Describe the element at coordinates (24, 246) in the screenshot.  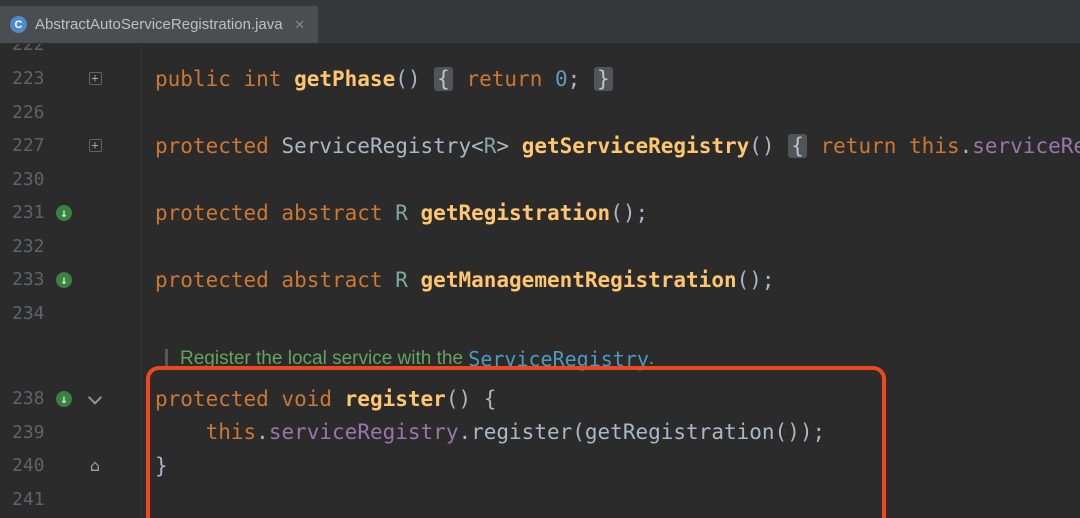
I see `line-number: 232` at that location.